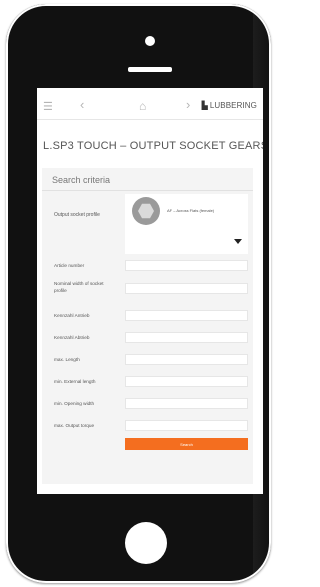  What do you see at coordinates (186, 359) in the screenshot?
I see `max-length-input` at bounding box center [186, 359].